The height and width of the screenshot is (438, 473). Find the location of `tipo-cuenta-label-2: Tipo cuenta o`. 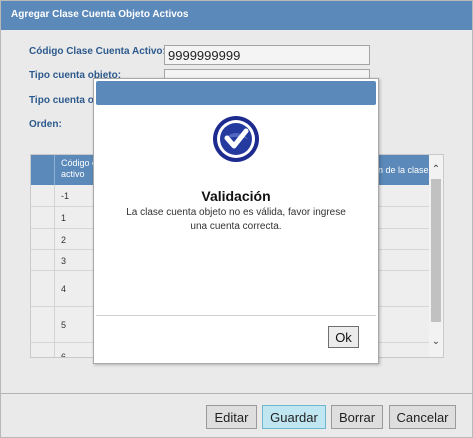

tipo-cuenta-label-2: Tipo cuenta o is located at coordinates (61, 100).